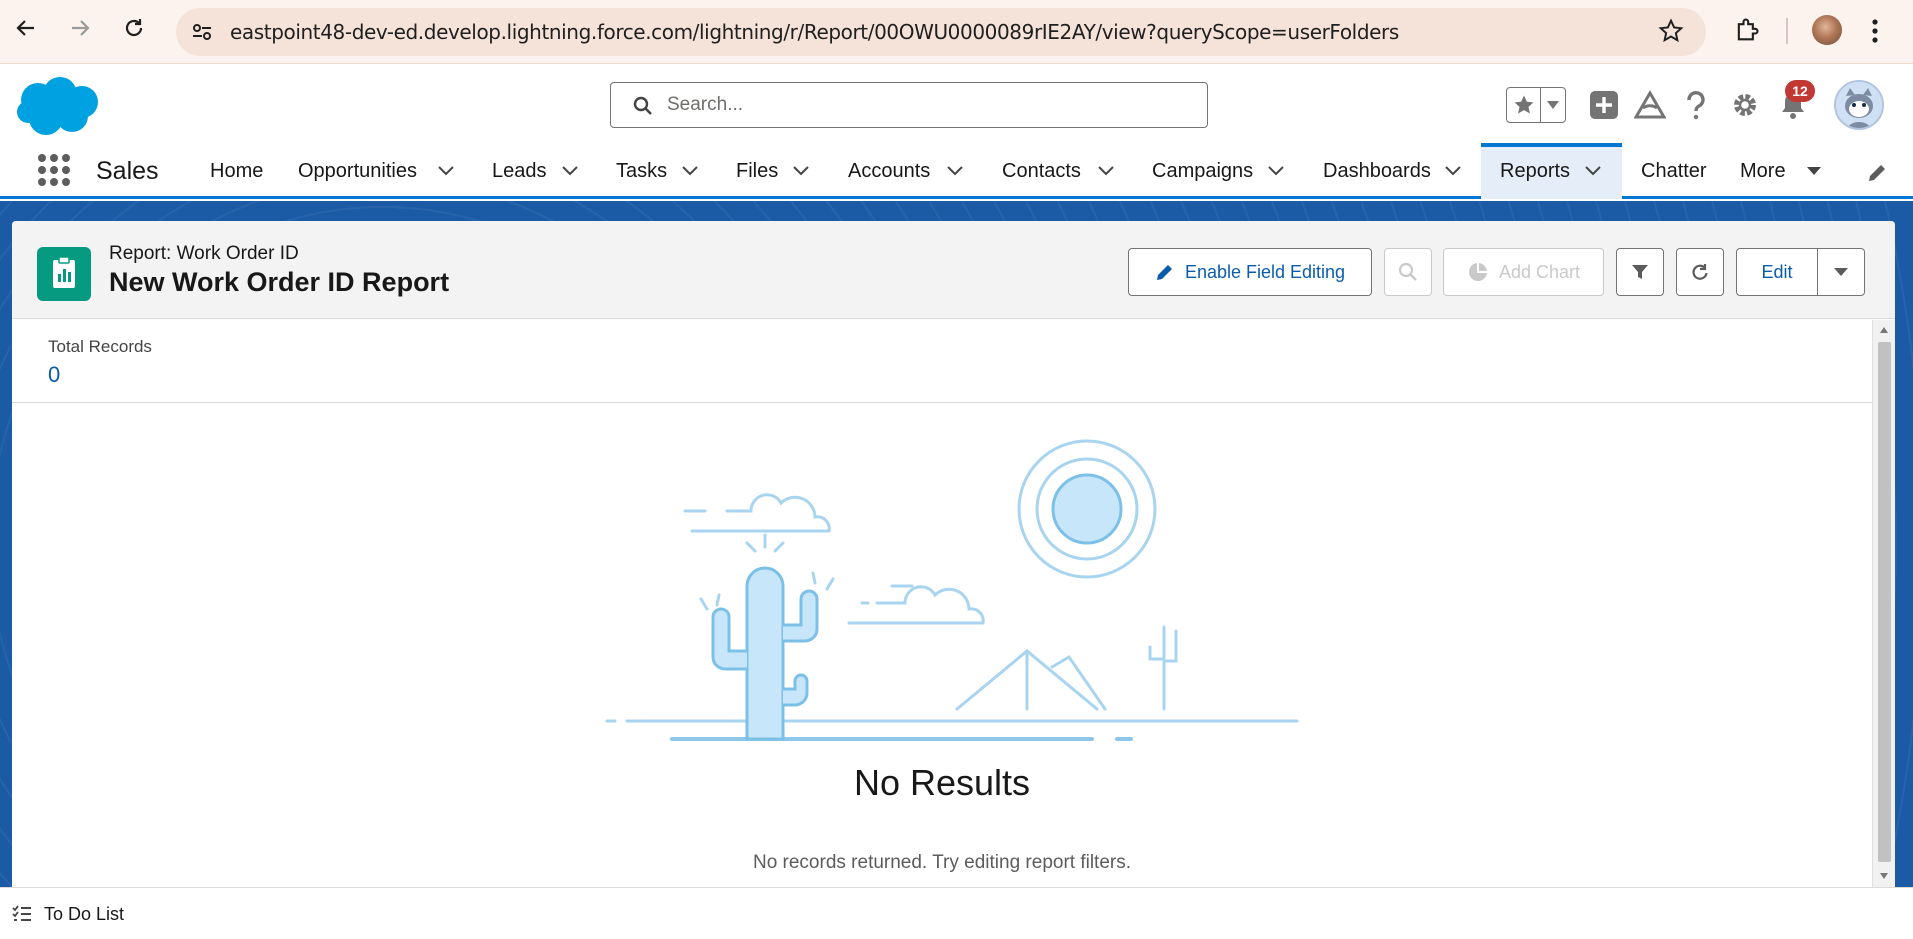 The width and height of the screenshot is (1913, 939). I want to click on nav-item-files: Files, so click(757, 171).